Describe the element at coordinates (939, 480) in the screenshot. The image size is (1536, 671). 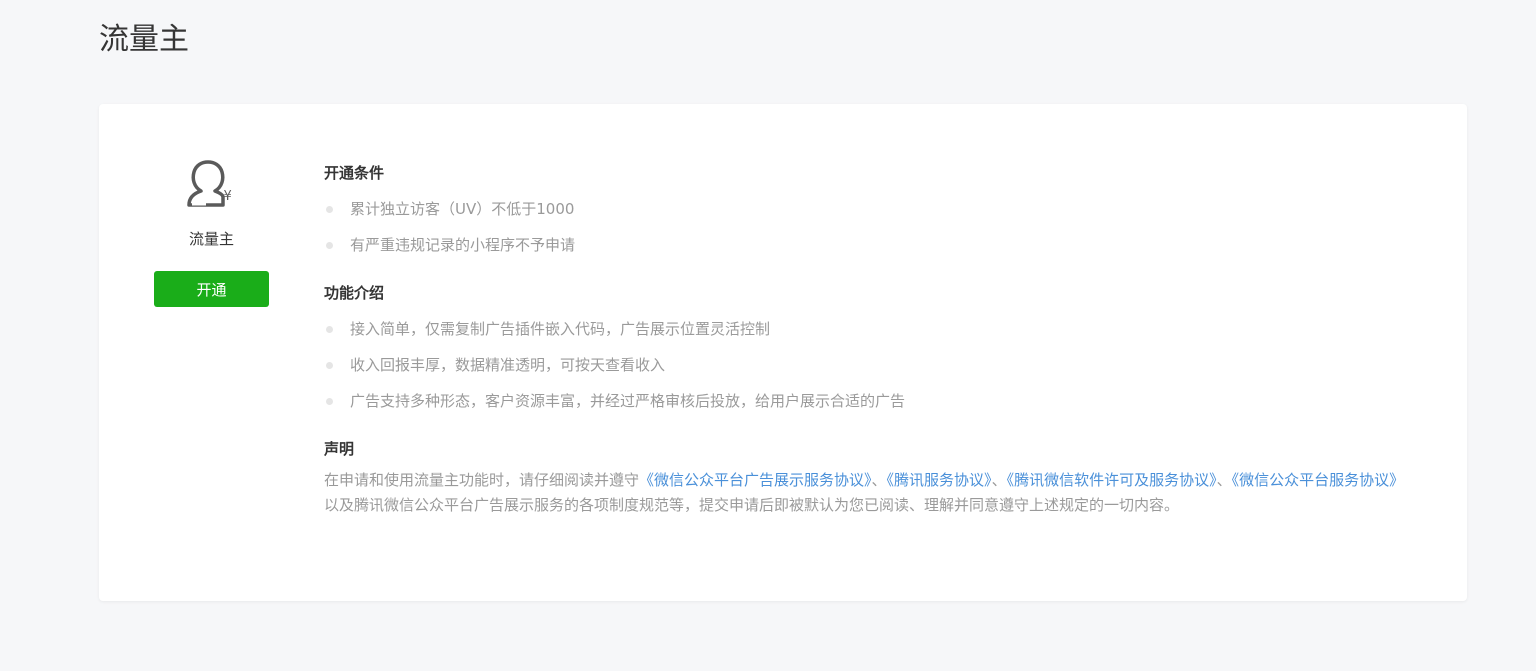
I see `tencent-service-agreement-link: 《腾讯服务协议》` at that location.